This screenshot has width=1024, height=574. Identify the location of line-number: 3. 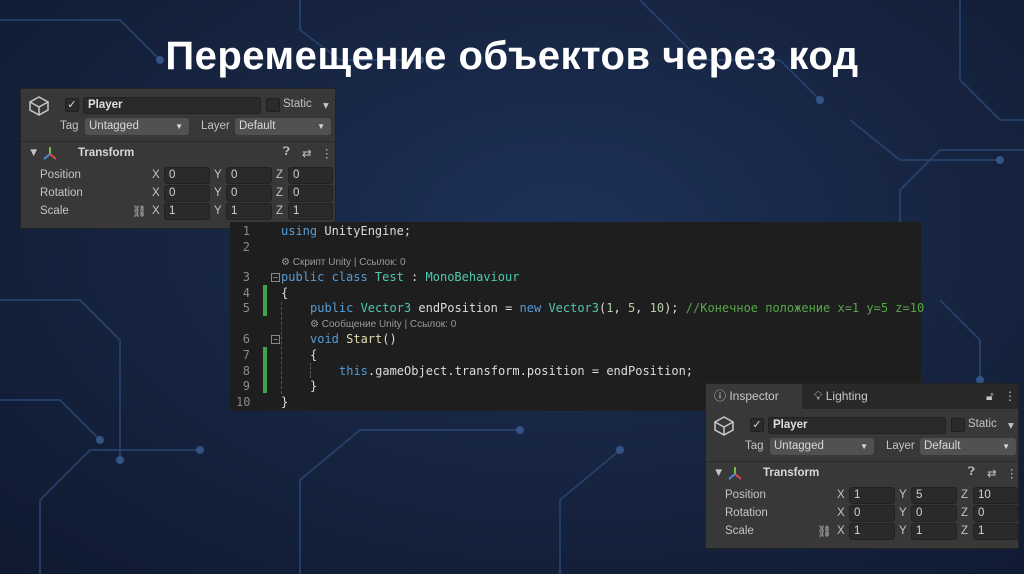
(246, 277).